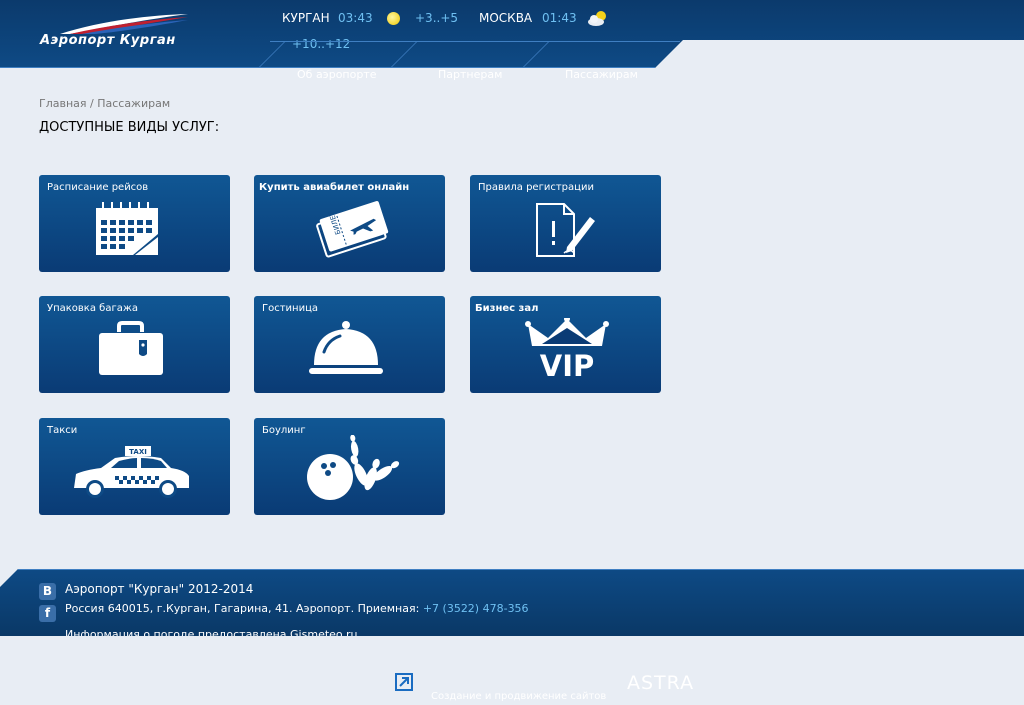  I want to click on tile-label: Правила регистрации, so click(536, 187).